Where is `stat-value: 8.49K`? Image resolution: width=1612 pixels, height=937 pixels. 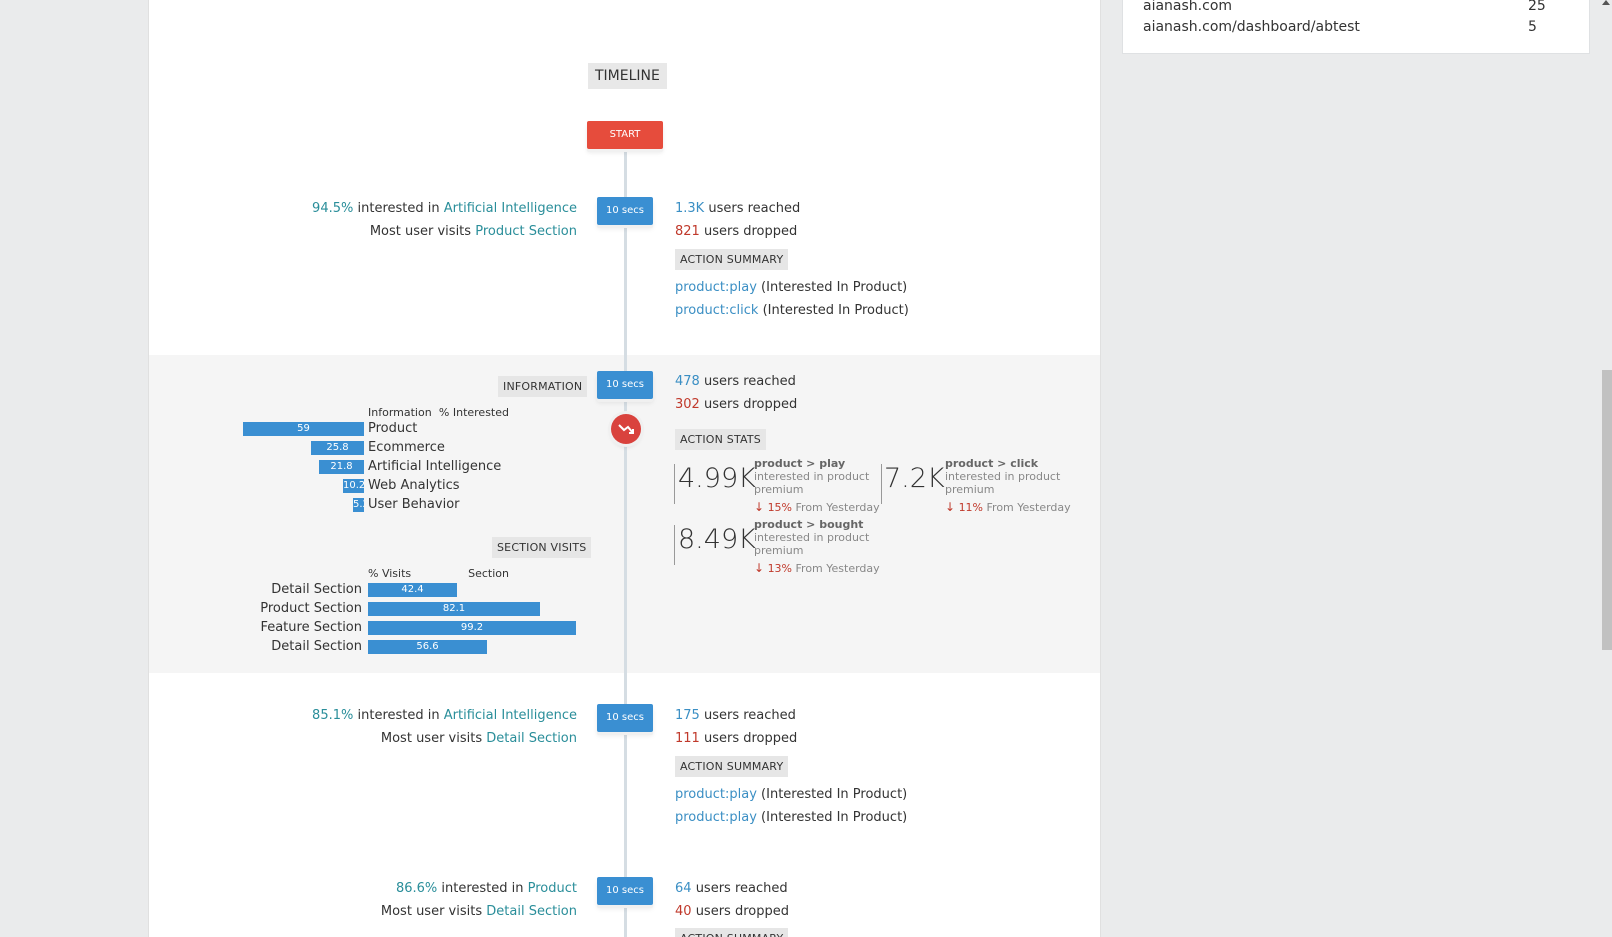 stat-value: 8.49K is located at coordinates (717, 539).